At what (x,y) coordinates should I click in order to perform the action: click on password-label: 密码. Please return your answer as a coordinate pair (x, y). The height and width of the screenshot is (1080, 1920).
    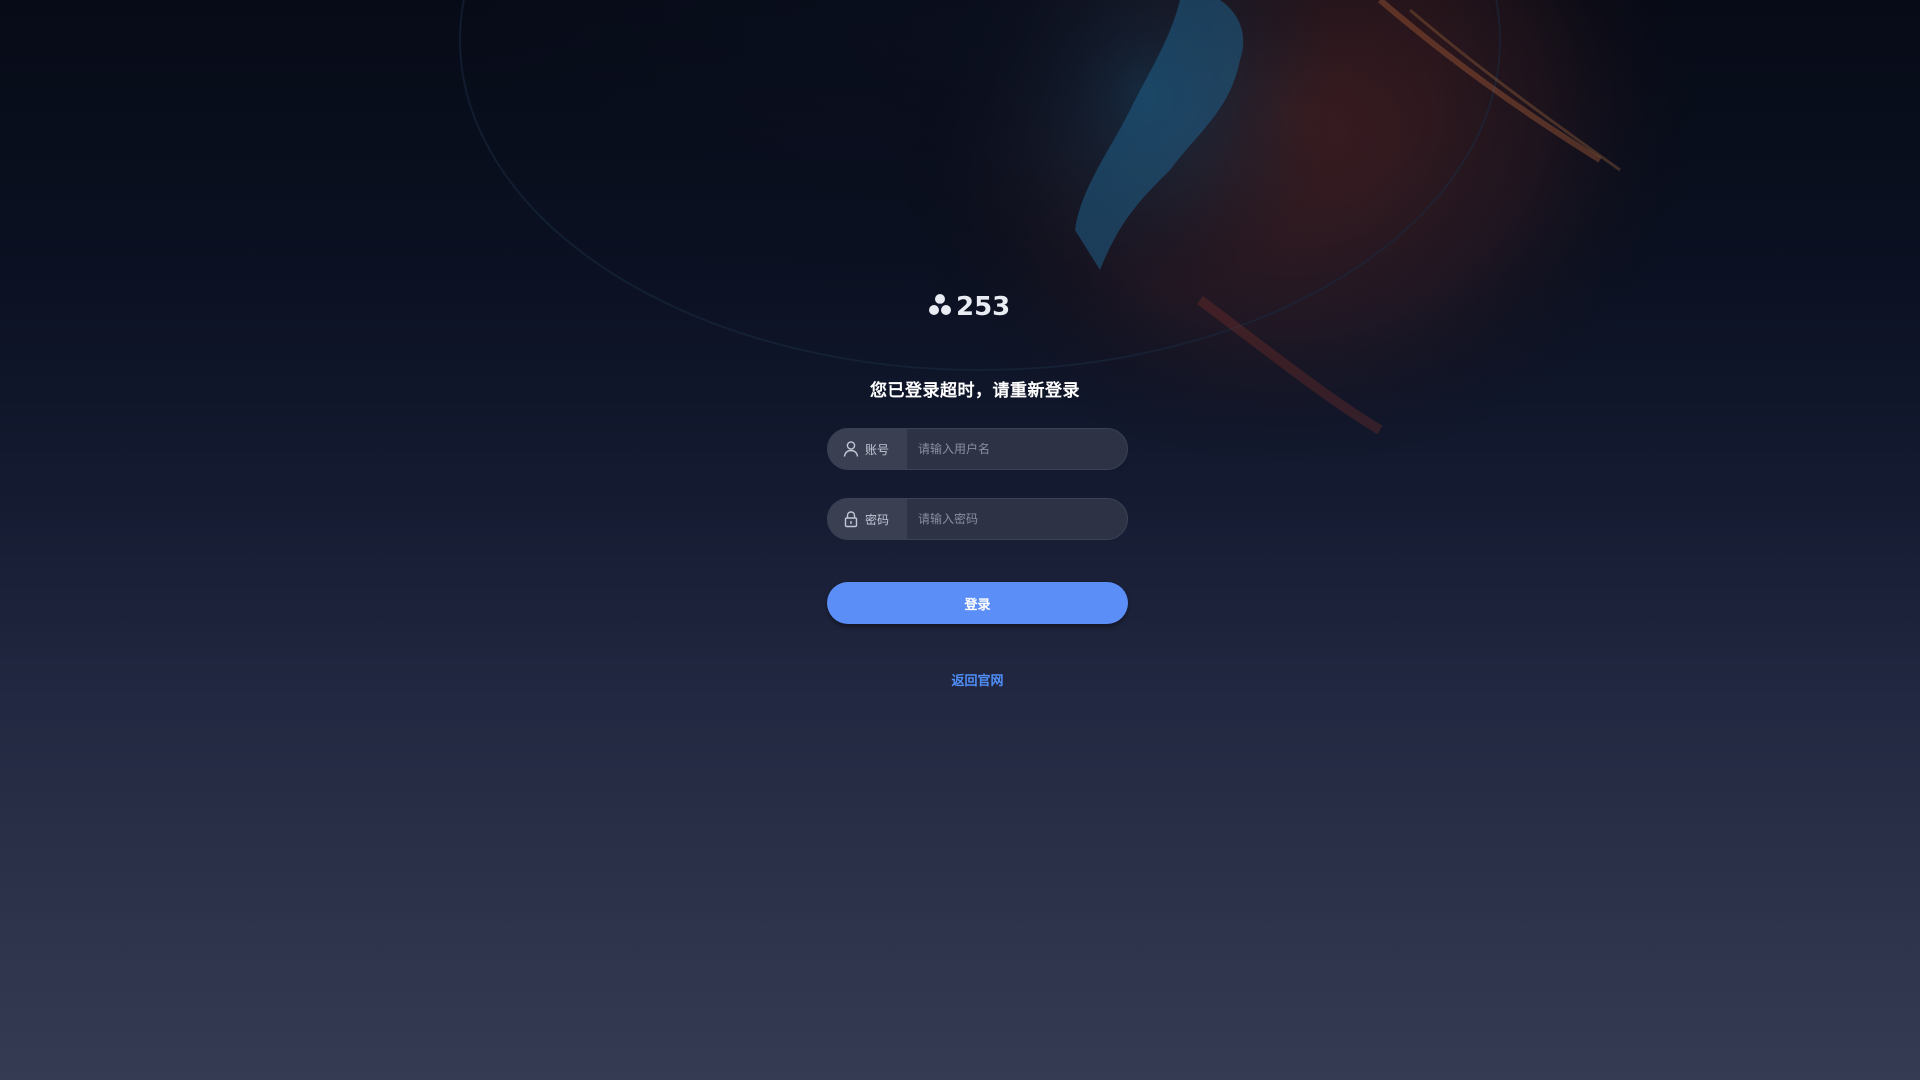
    Looking at the image, I should click on (877, 519).